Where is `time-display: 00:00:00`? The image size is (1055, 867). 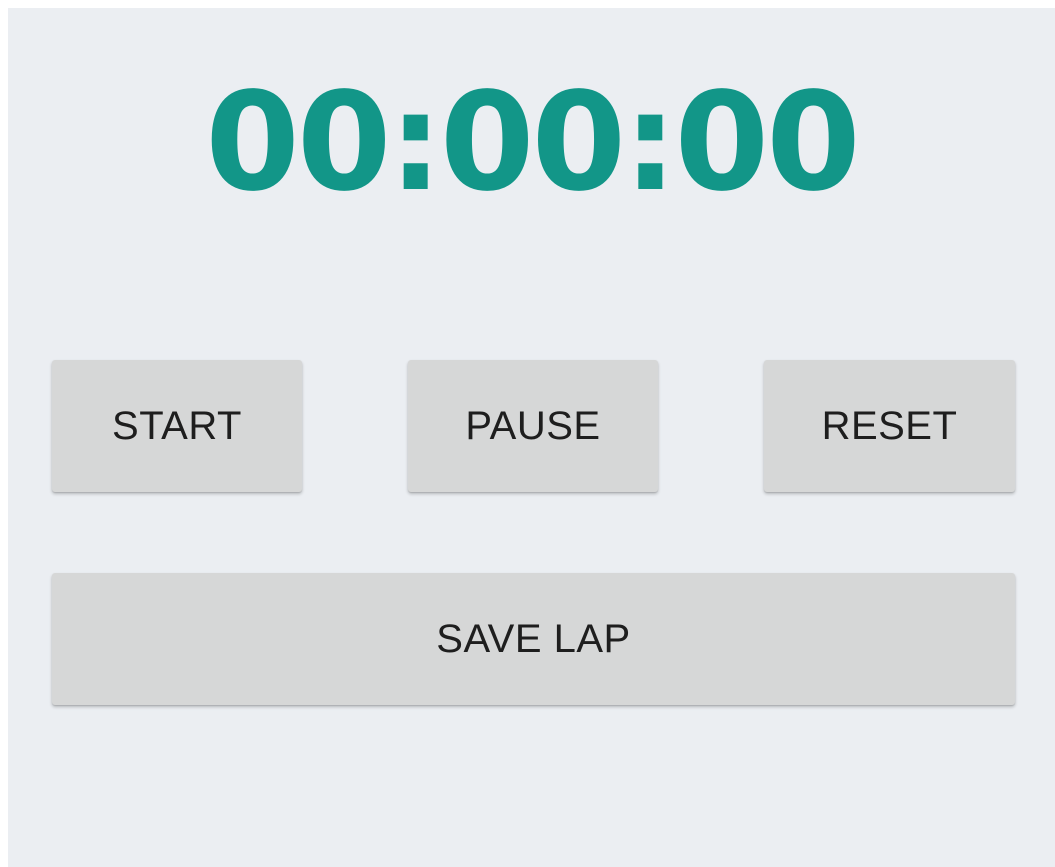
time-display: 00:00:00 is located at coordinates (533, 143).